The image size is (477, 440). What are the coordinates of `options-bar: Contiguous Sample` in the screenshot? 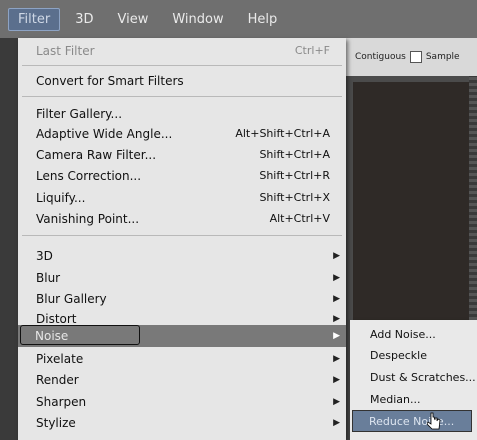 It's located at (411, 57).